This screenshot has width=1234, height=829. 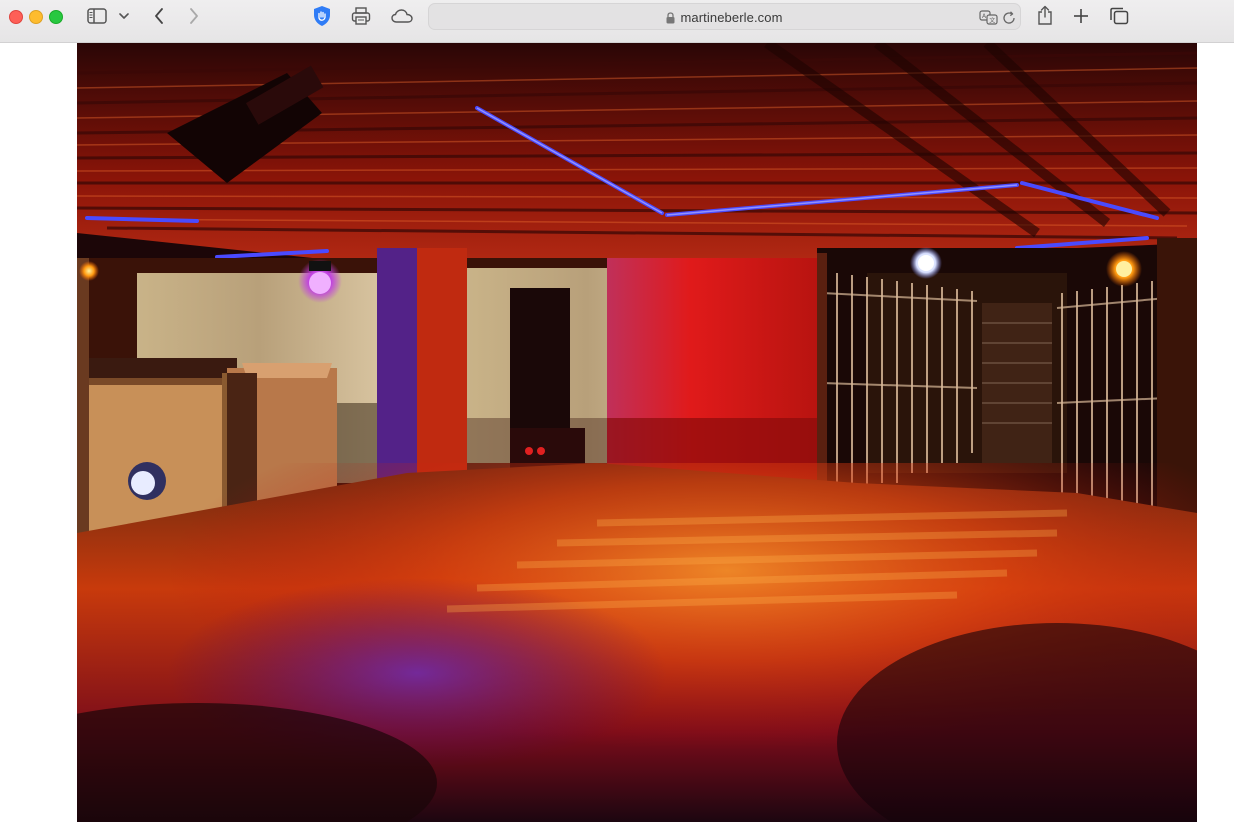 I want to click on browser-toolbar: martineberle.com A文, so click(x=617, y=21).